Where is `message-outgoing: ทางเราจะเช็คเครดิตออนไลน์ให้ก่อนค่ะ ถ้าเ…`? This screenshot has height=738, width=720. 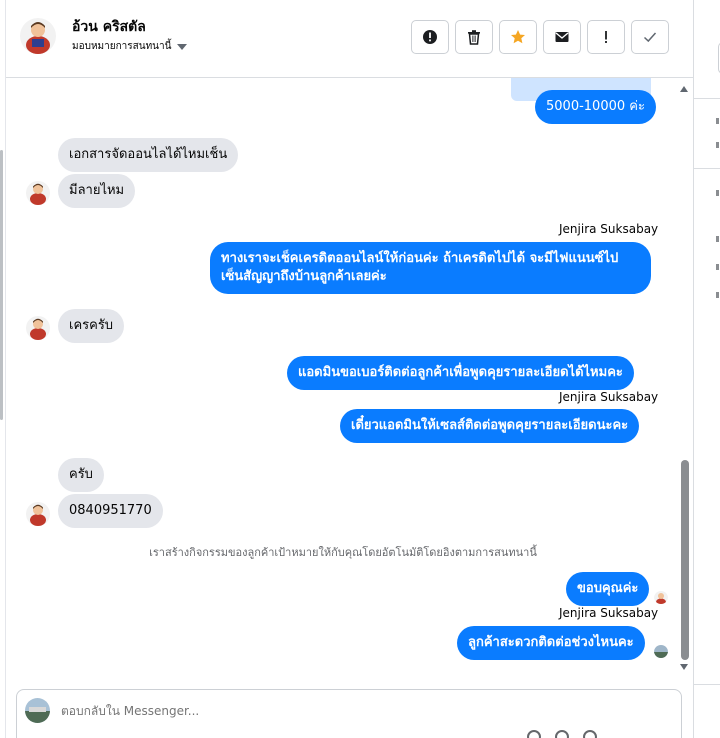 message-outgoing: ทางเราจะเช็คเครดิตออนไลน์ให้ก่อนค่ะ ถ้าเ… is located at coordinates (430, 268).